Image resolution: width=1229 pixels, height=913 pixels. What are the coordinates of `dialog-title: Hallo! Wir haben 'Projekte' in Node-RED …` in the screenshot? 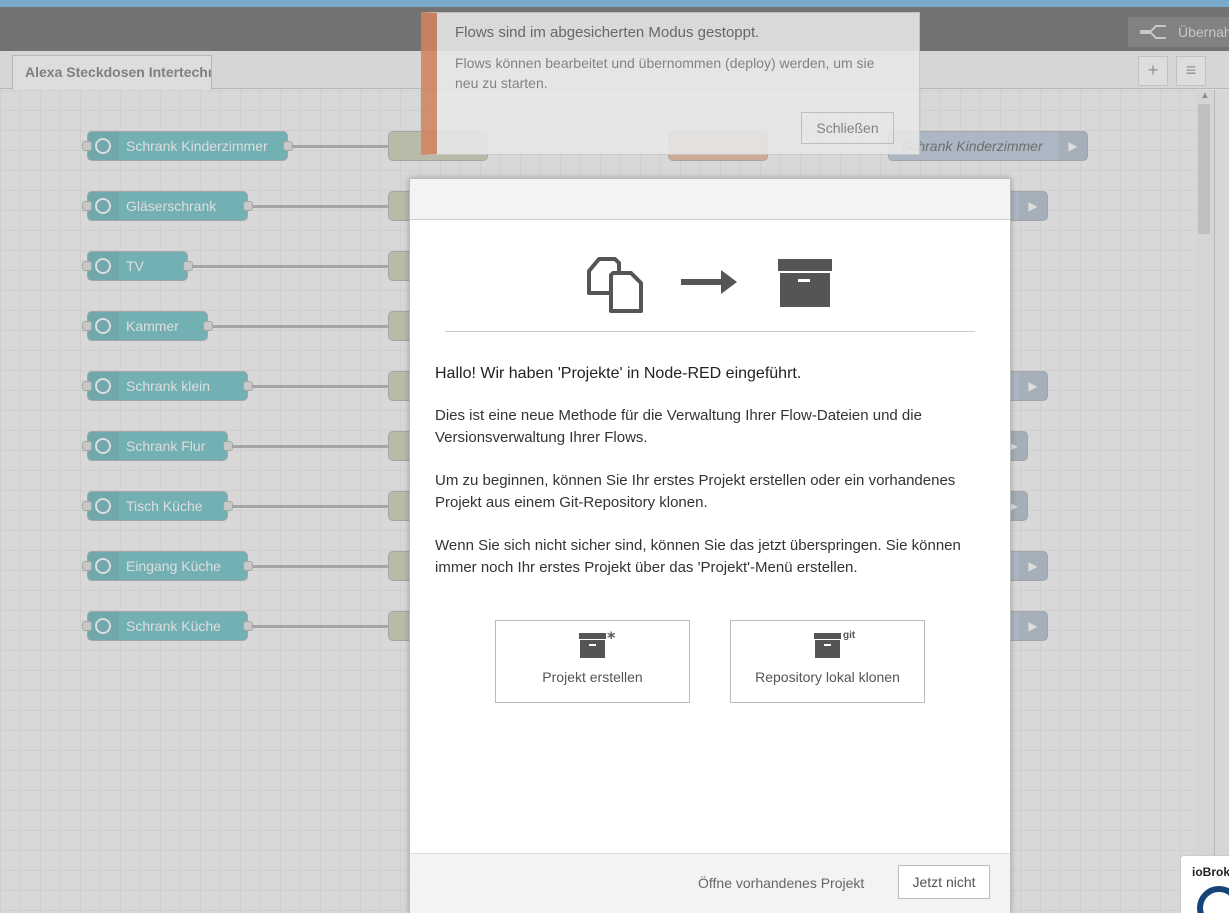 It's located at (618, 373).